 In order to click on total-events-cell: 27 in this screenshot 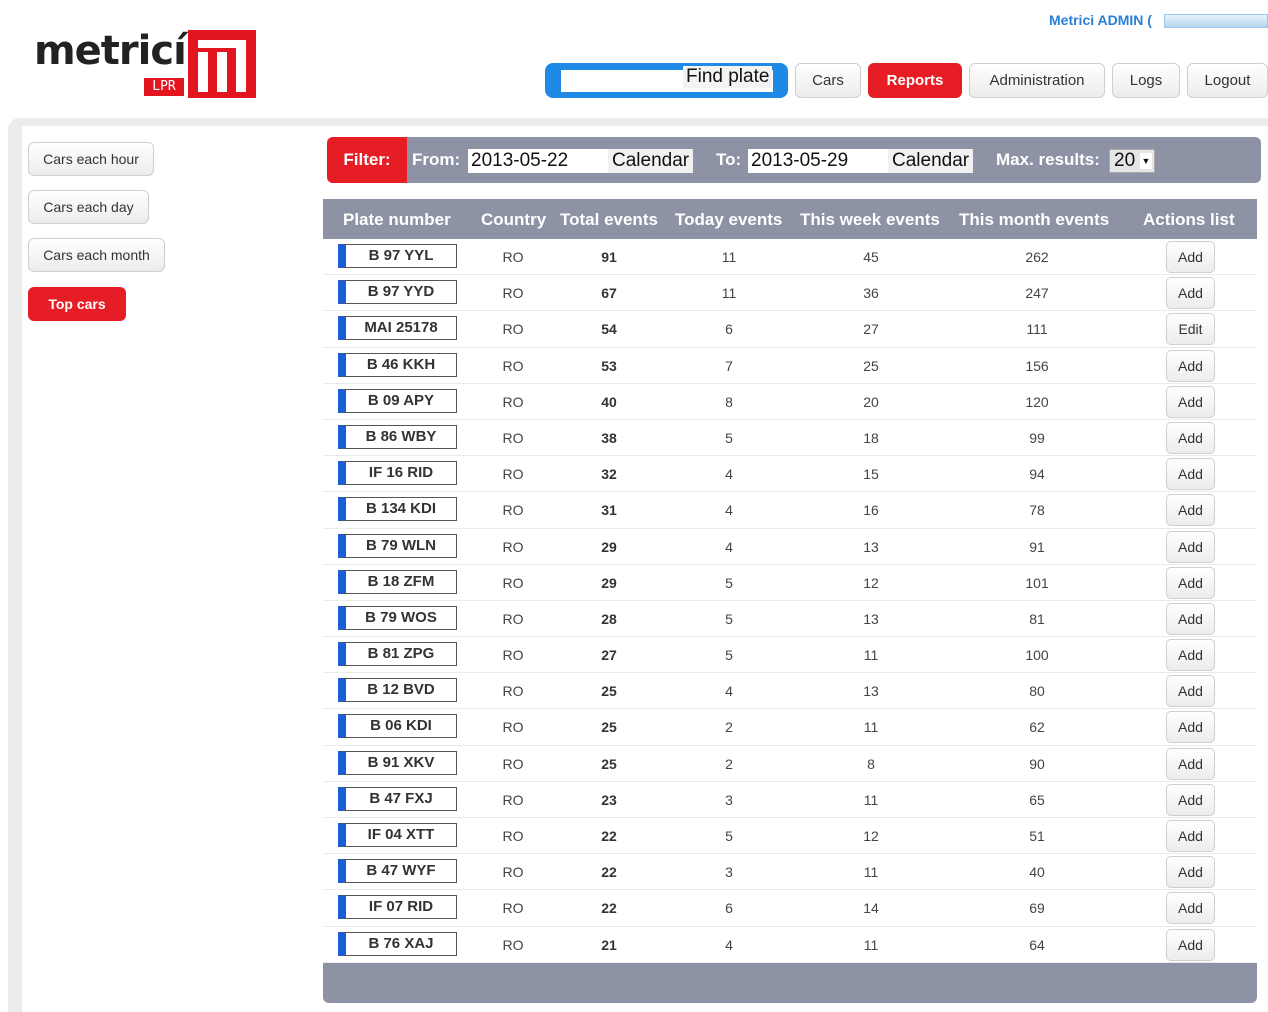, I will do `click(609, 655)`.